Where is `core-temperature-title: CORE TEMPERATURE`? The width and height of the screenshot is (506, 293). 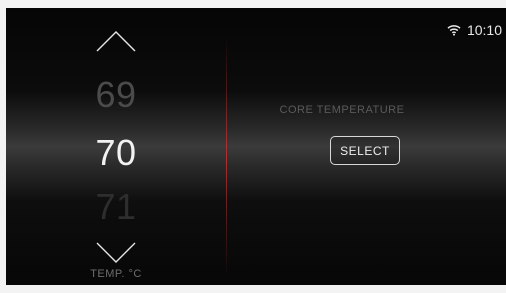
core-temperature-title: CORE TEMPERATURE is located at coordinates (342, 110).